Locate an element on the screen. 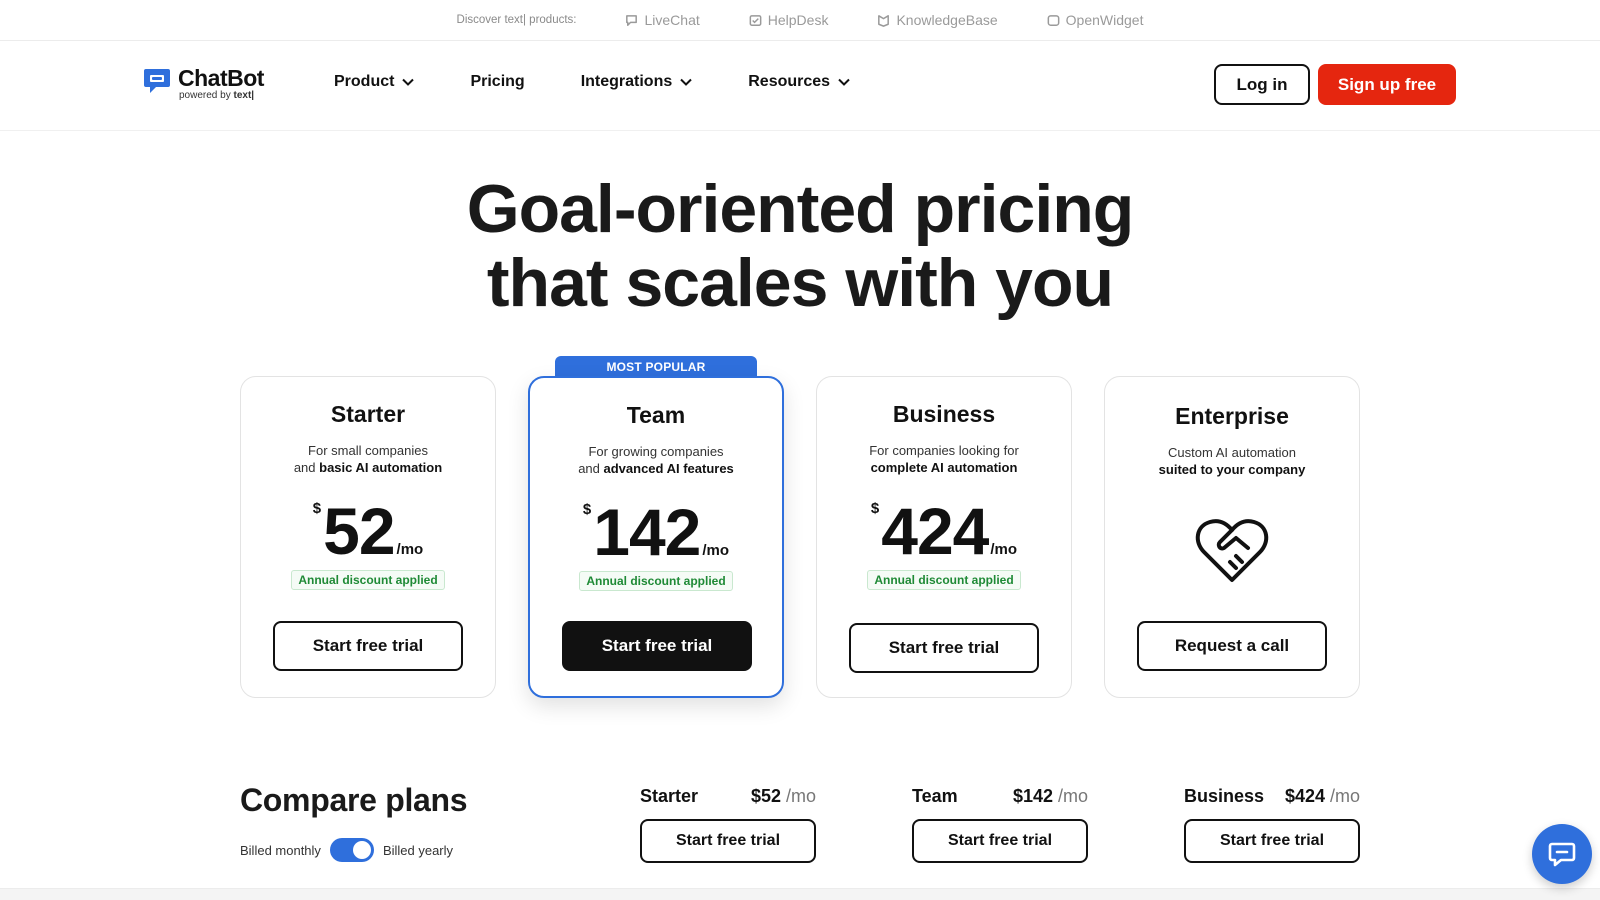  nav-product: Product is located at coordinates (374, 82).